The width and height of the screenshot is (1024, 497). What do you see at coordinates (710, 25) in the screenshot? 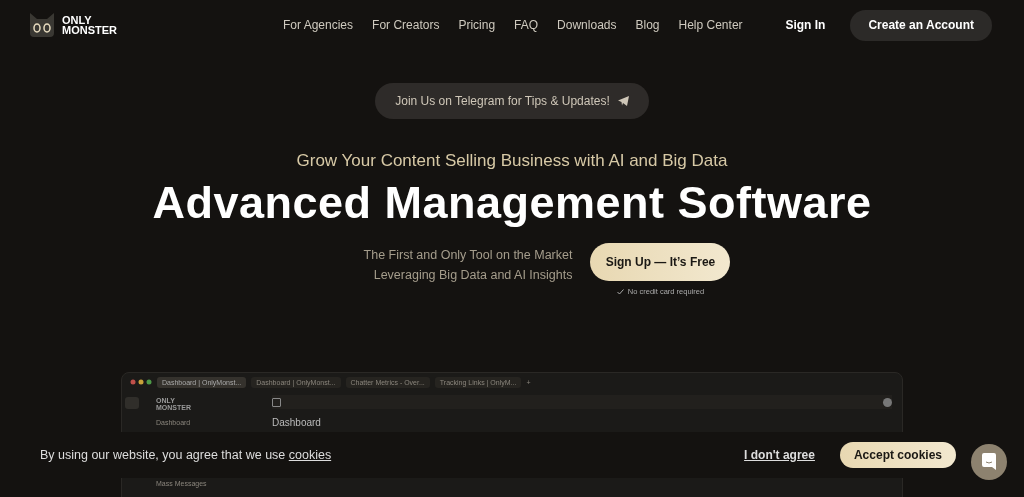
I see `nav-link: Help Center` at bounding box center [710, 25].